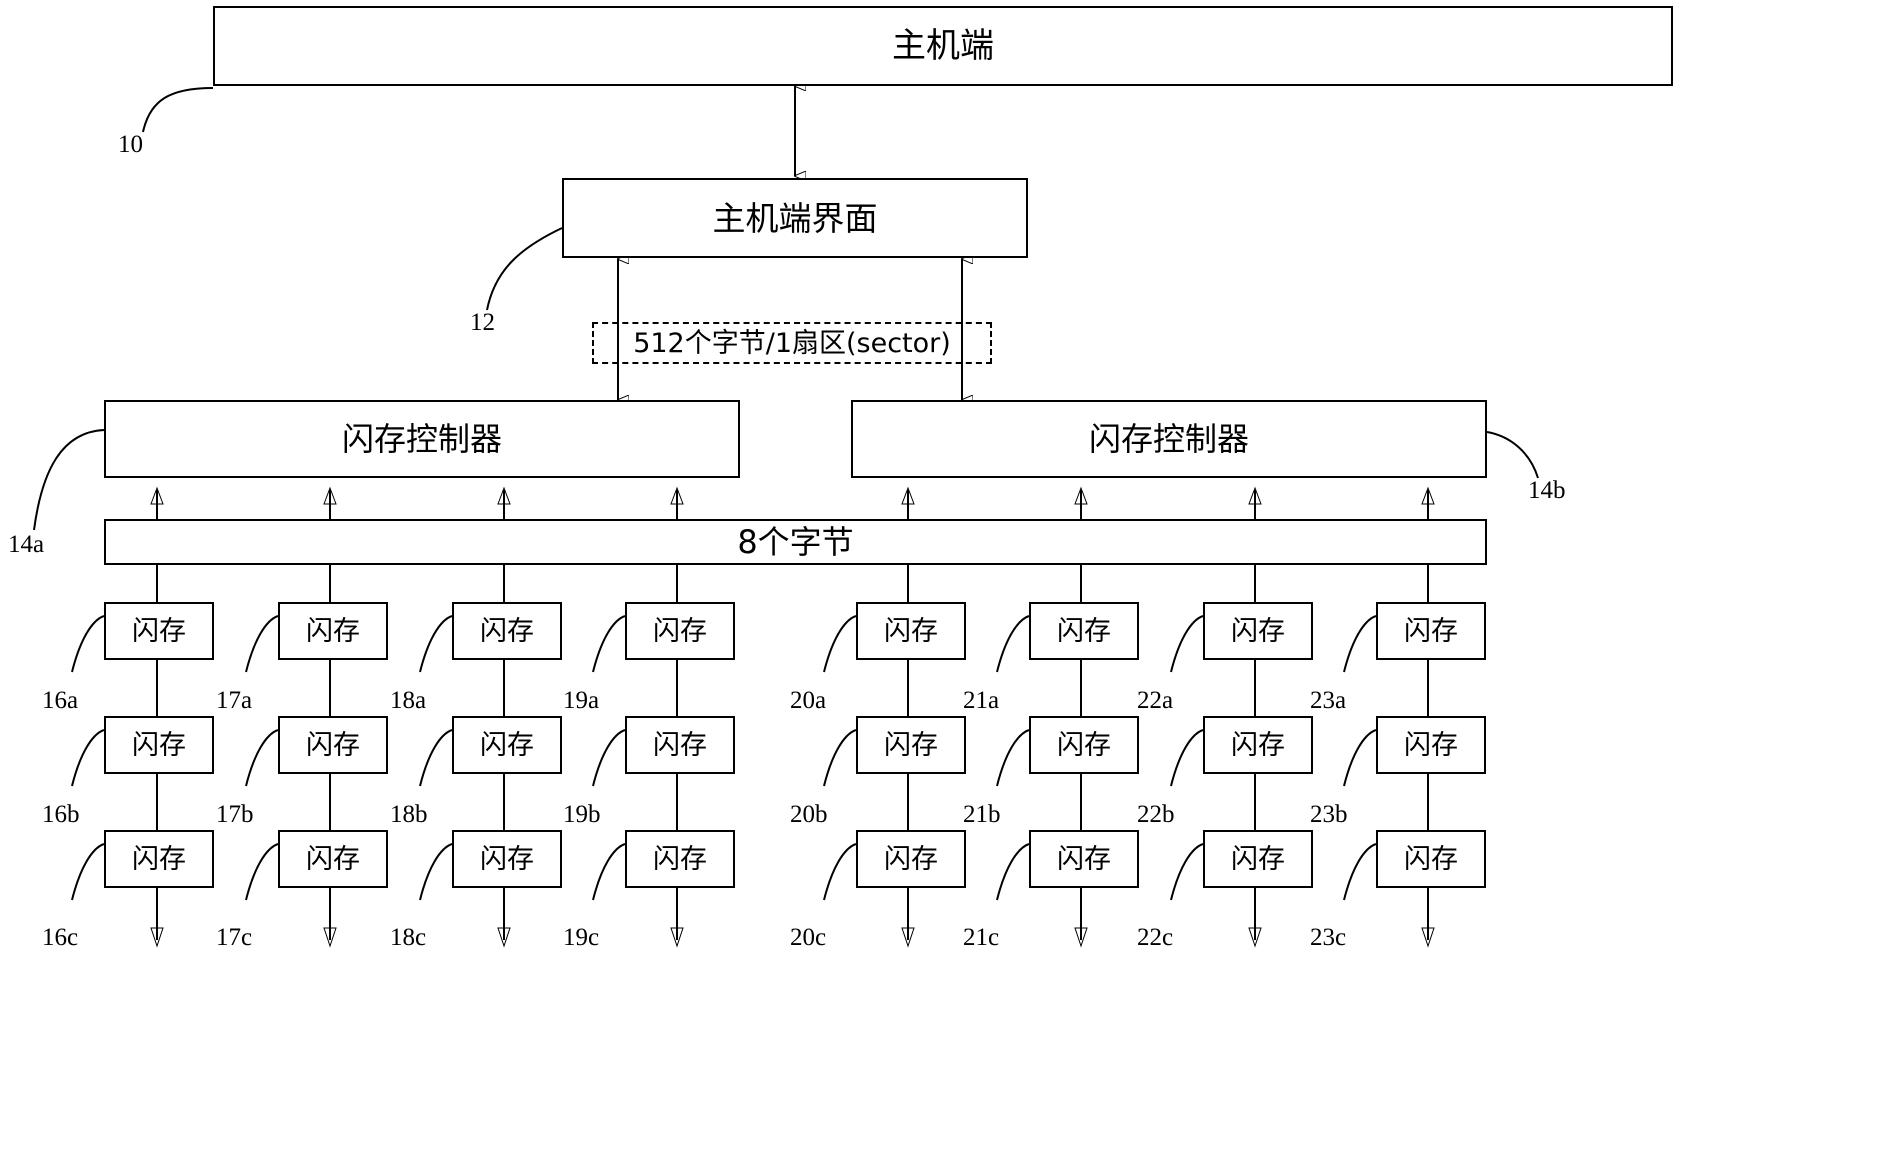 The height and width of the screenshot is (1164, 1901). What do you see at coordinates (60, 937) in the screenshot?
I see `ref-flash: 16c` at bounding box center [60, 937].